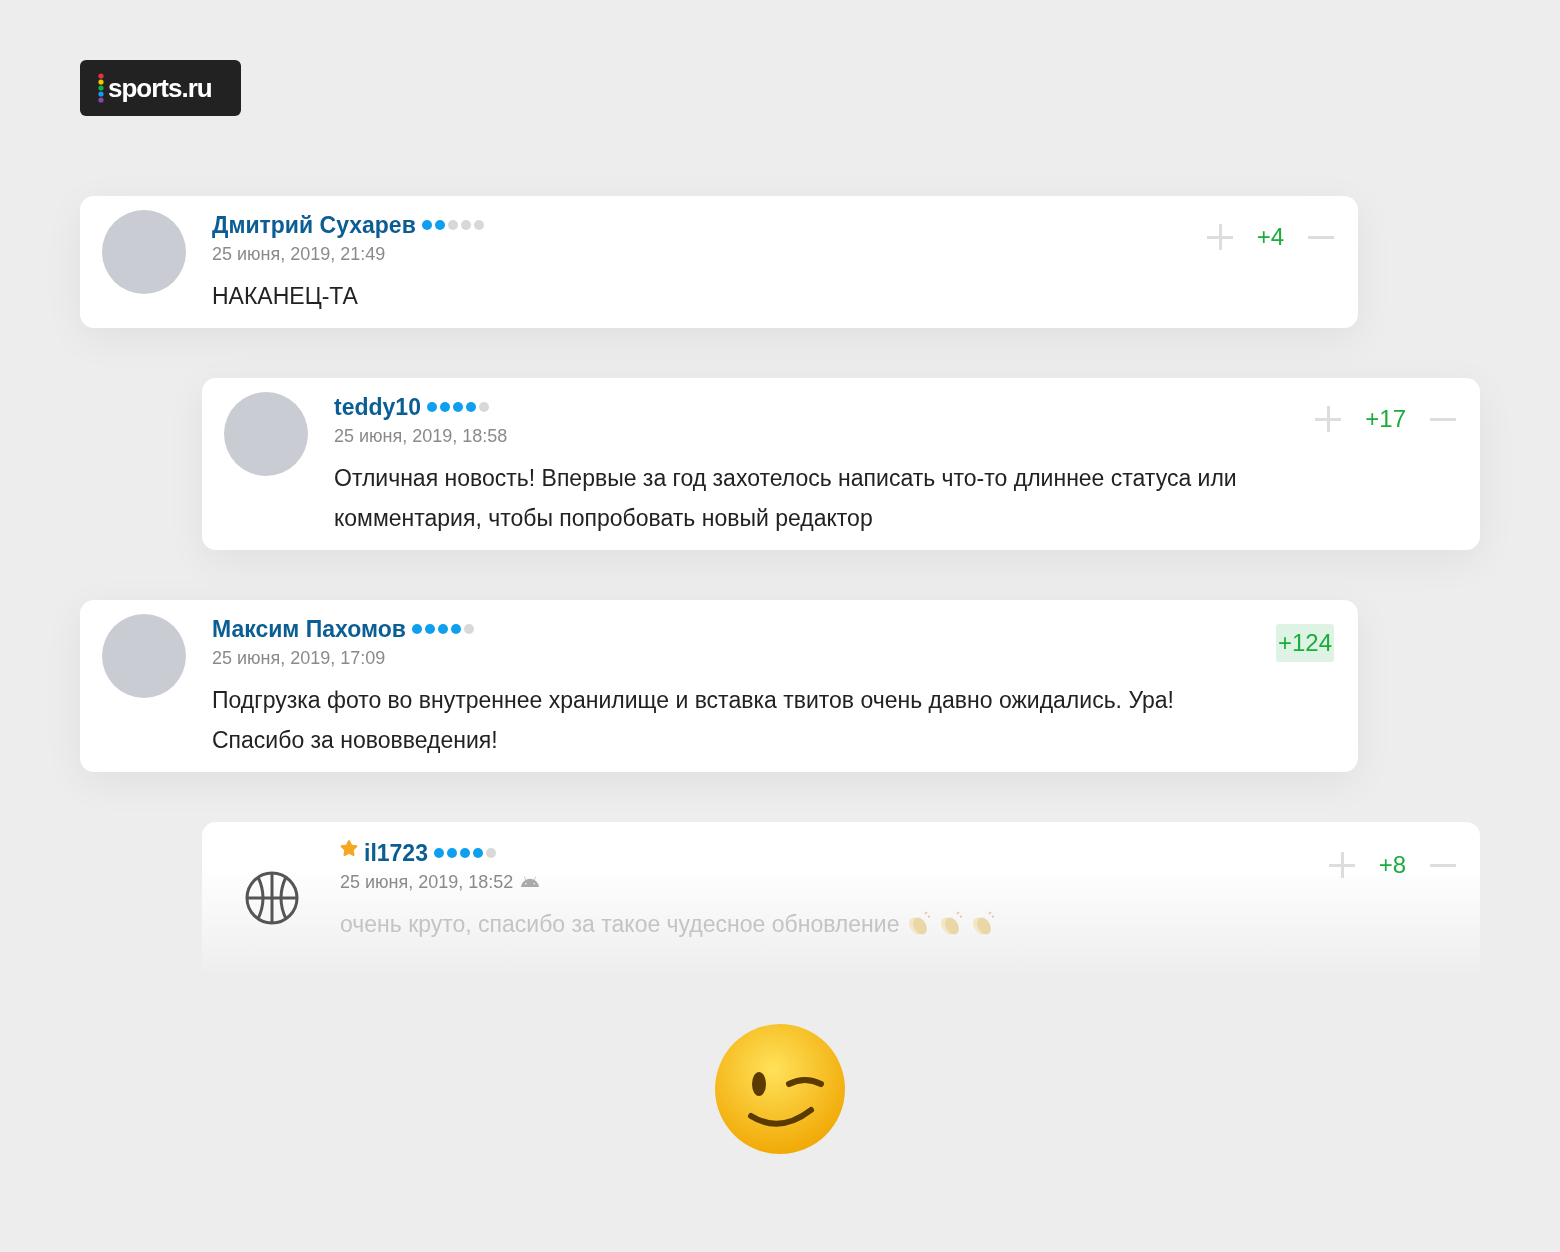 The height and width of the screenshot is (1252, 1560). I want to click on sports-logo: sports.ru, so click(160, 88).